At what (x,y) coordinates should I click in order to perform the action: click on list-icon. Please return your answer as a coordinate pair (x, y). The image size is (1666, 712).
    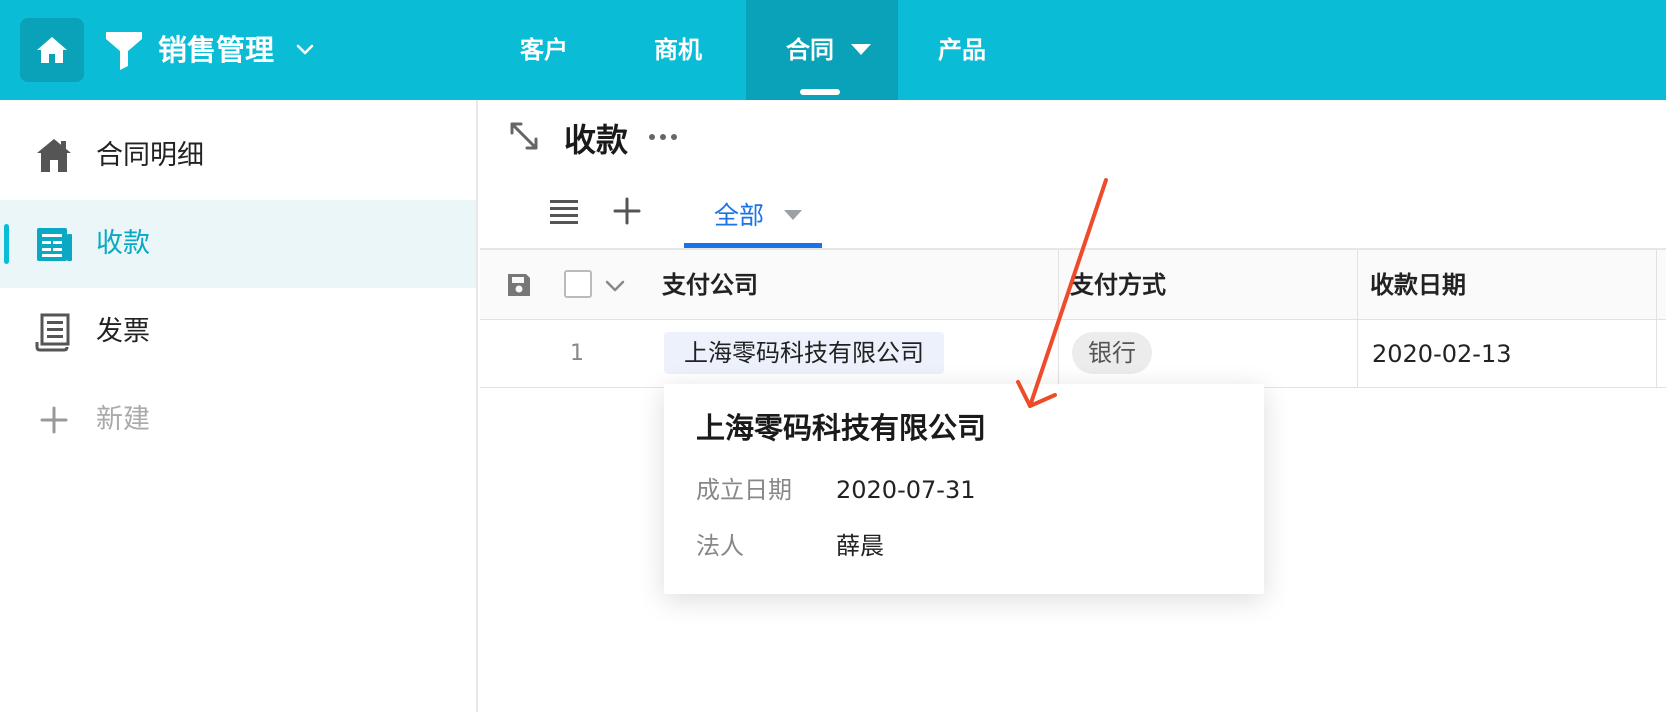
    Looking at the image, I should click on (564, 211).